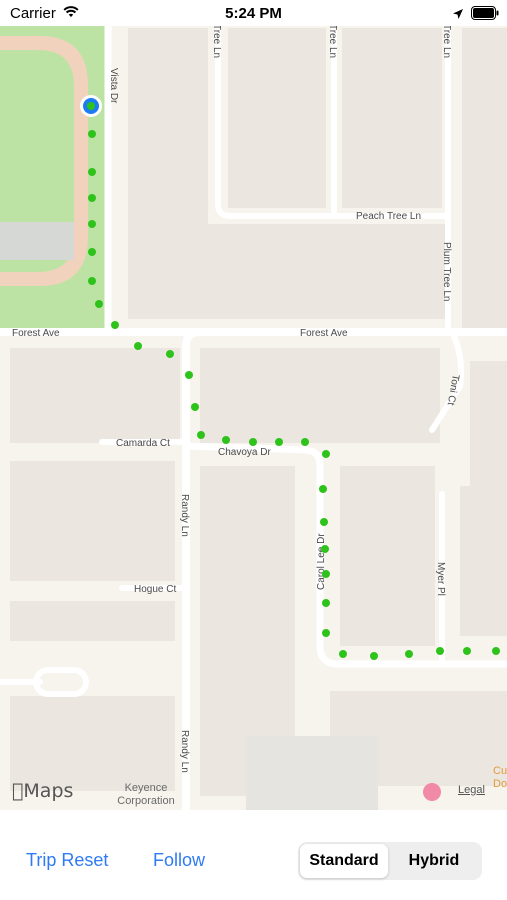 This screenshot has width=507, height=900. I want to click on status-bar: Carrier 5:24 PM, so click(253, 13).